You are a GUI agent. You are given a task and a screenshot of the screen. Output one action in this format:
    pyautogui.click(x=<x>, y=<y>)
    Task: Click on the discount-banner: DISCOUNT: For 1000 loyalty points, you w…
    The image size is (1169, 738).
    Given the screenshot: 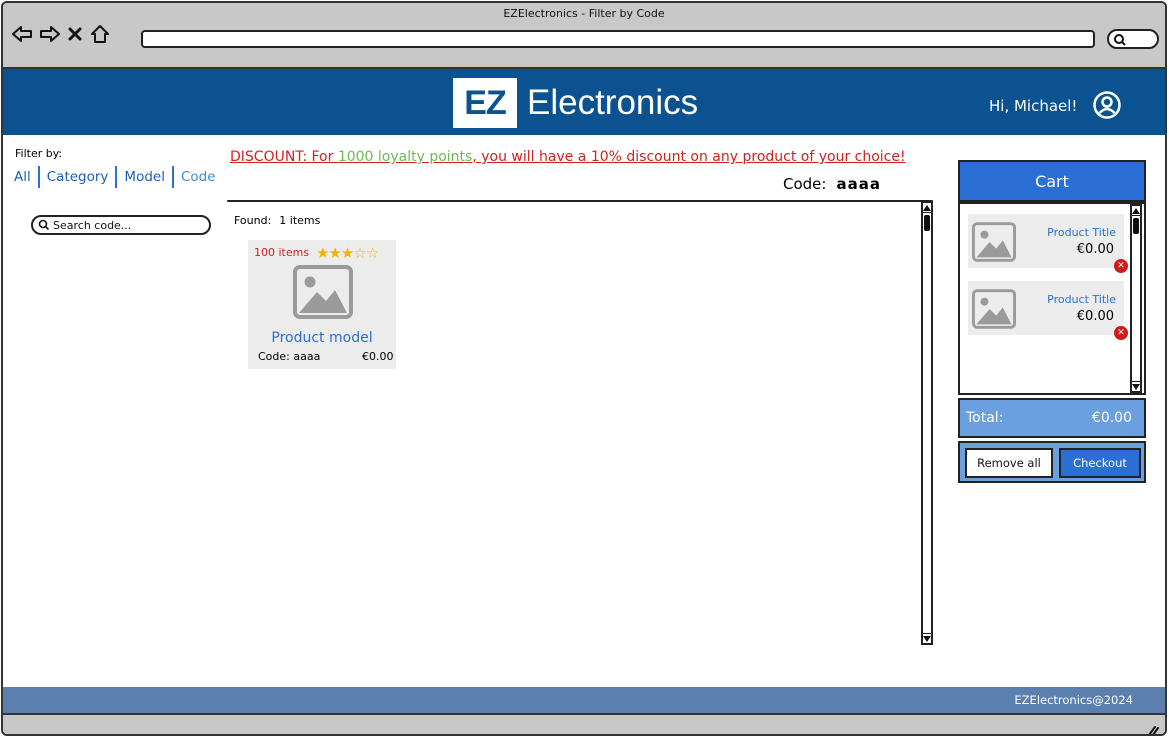 What is the action you would take?
    pyautogui.click(x=568, y=157)
    